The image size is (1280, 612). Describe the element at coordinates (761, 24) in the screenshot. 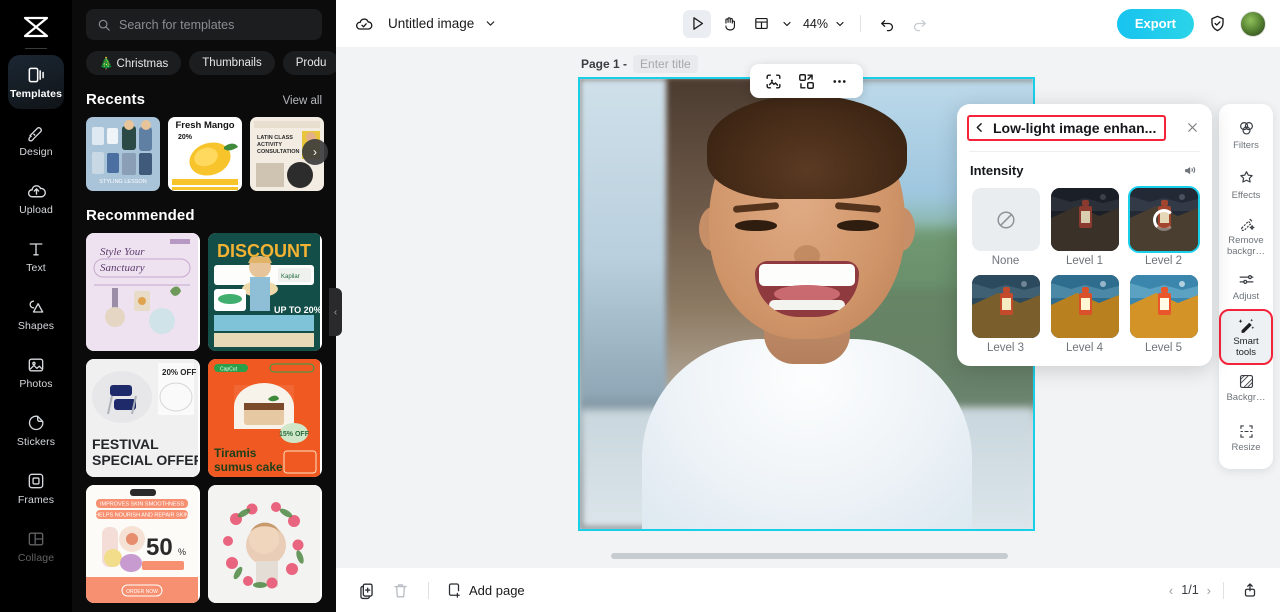

I see `layout-icon` at that location.